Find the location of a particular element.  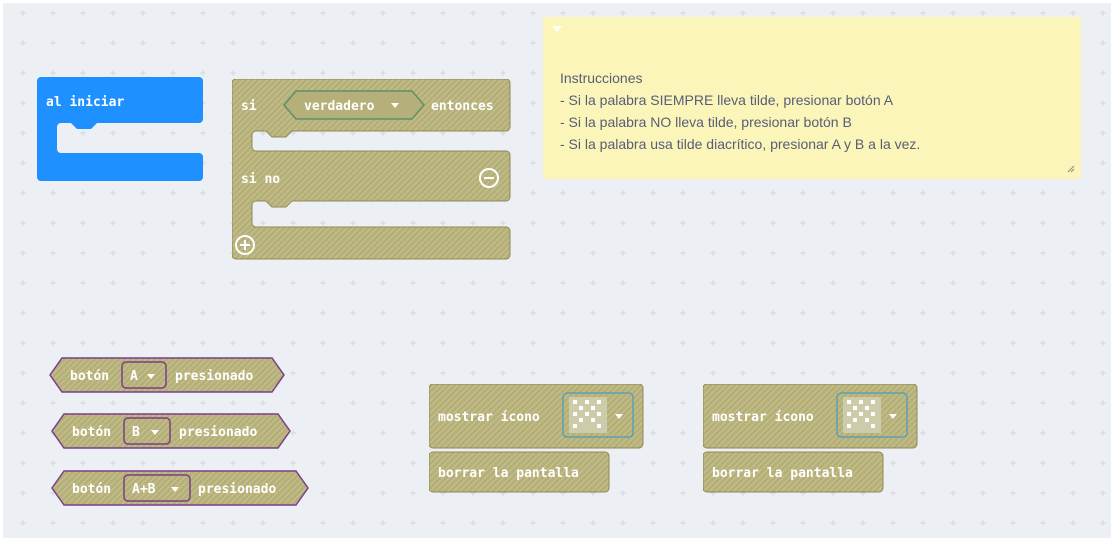

show-icon-stack-2: mostrar ícono borrar la pantalla is located at coordinates (813, 443).